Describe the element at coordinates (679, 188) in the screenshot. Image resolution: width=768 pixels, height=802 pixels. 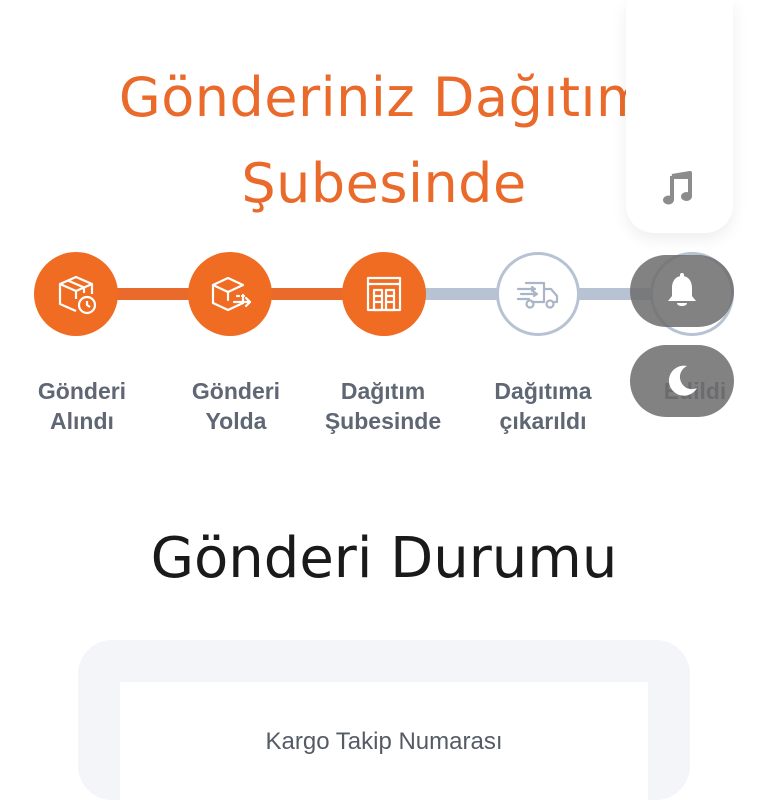
I see `music-note-icon` at that location.